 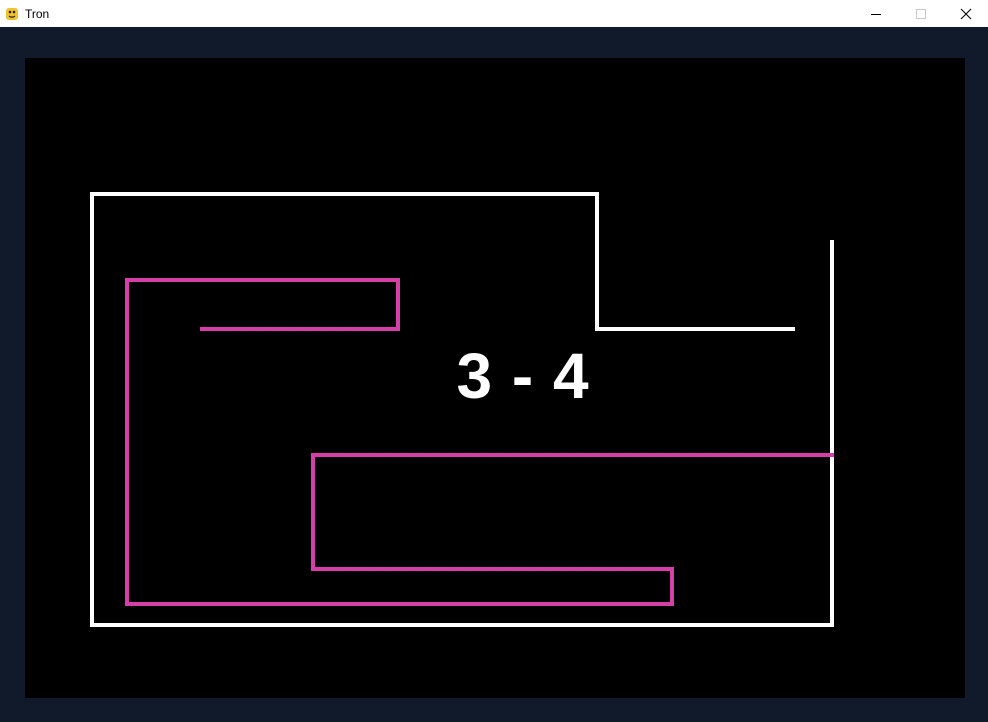 I want to click on maximize-button, so click(x=920, y=13).